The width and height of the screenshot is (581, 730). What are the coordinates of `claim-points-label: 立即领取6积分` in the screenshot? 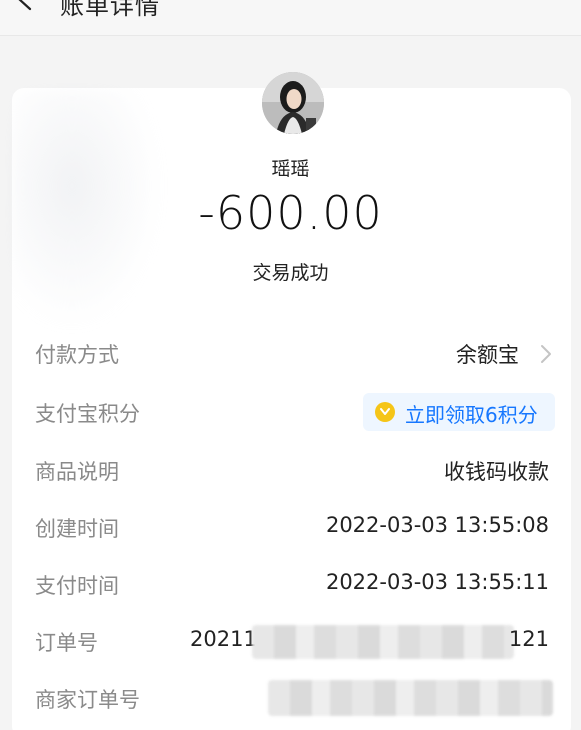 It's located at (471, 415).